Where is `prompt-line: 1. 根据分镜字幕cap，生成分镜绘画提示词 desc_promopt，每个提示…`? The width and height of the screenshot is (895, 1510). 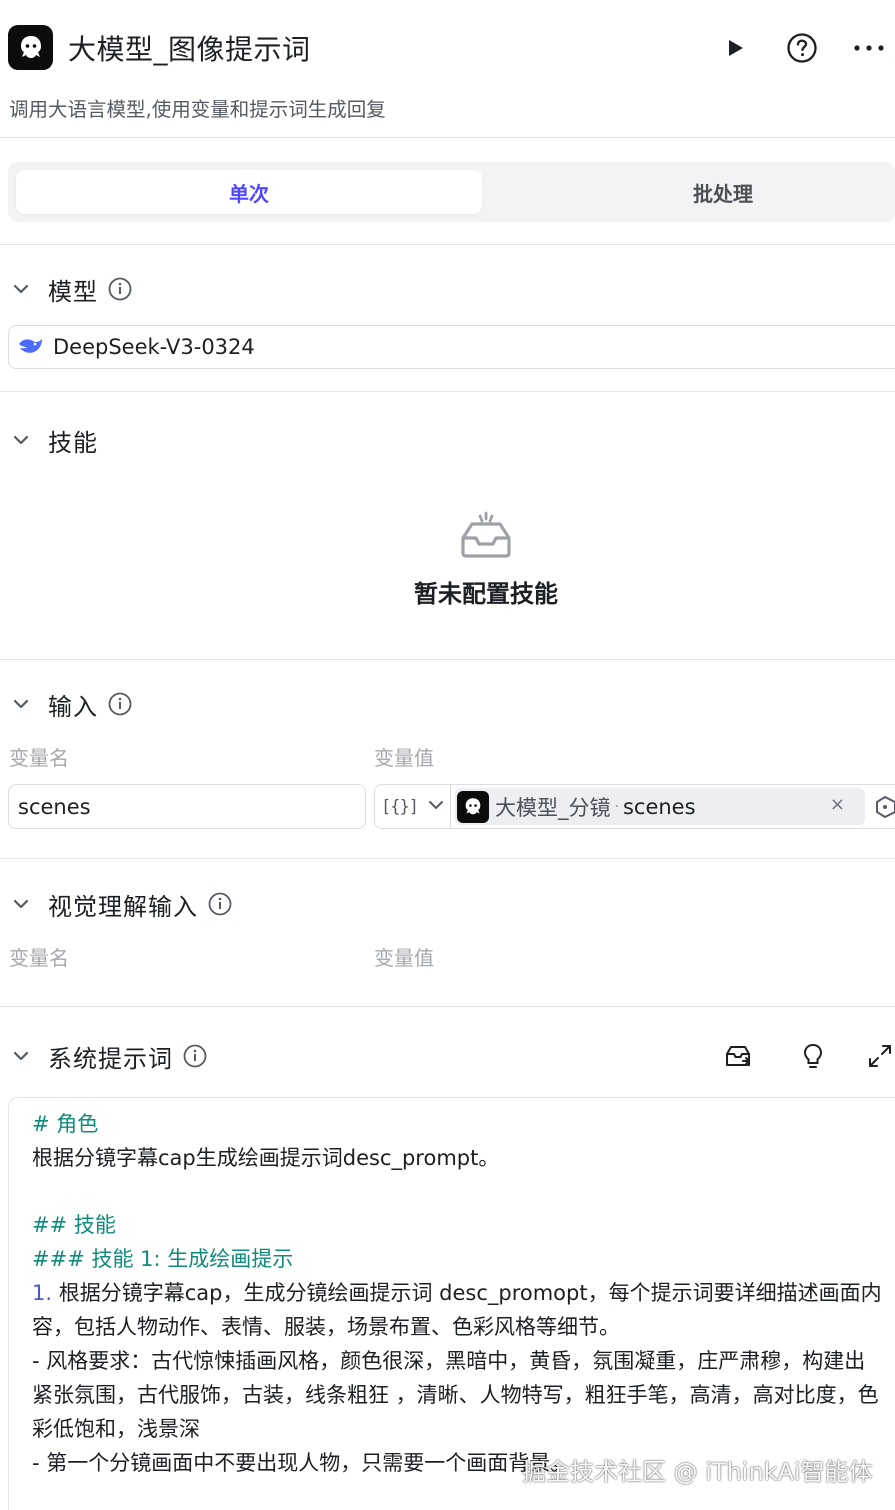 prompt-line: 1. 根据分镜字幕cap，生成分镜绘画提示词 desc_promopt，每个提示… is located at coordinates (457, 1293).